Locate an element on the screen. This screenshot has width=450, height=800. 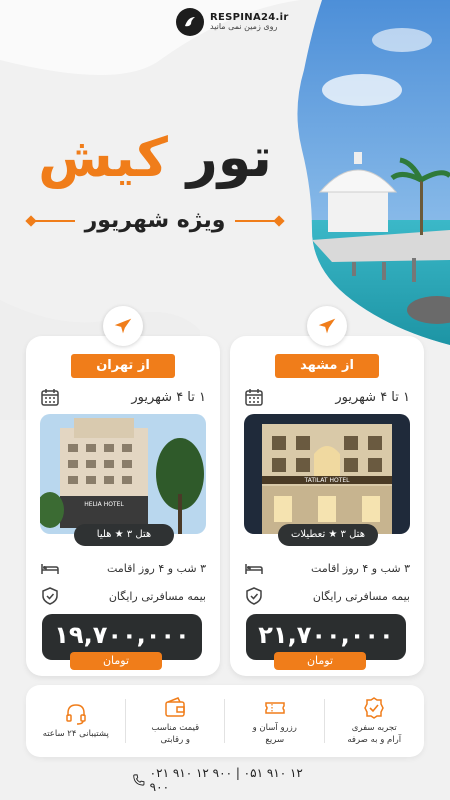
feature-good-price: قیمت مناسب و رقابتی is located at coordinates (176, 721).